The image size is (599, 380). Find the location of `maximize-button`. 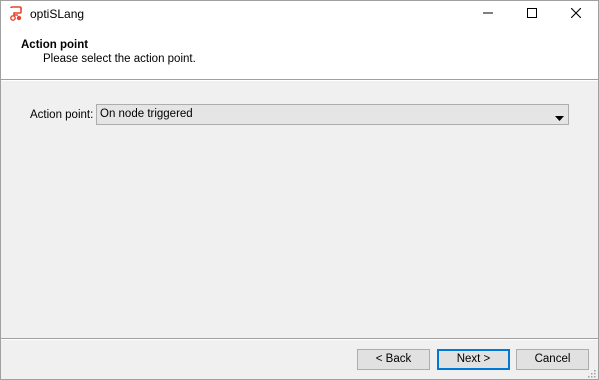

maximize-button is located at coordinates (532, 14).